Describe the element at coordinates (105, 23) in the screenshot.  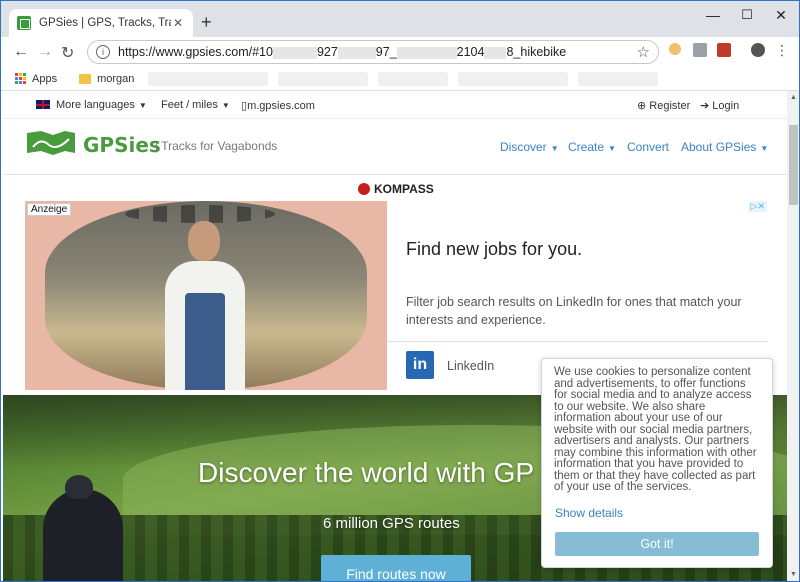
I see `tab-title: GPSies | GPS, Tracks, Trails, Tours` at that location.